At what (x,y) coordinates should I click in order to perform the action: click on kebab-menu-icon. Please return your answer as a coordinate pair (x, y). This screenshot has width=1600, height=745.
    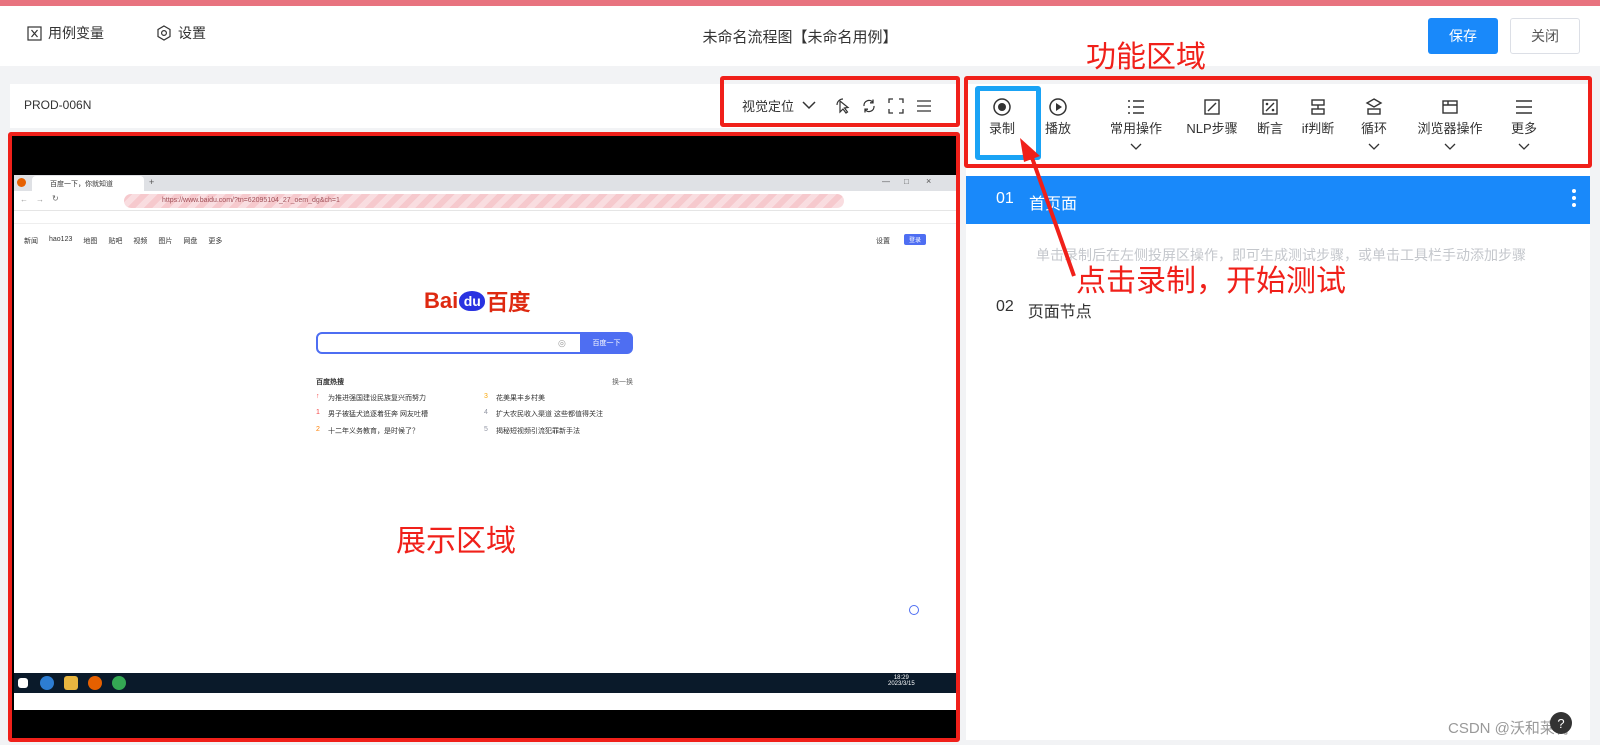
    Looking at the image, I should click on (1574, 198).